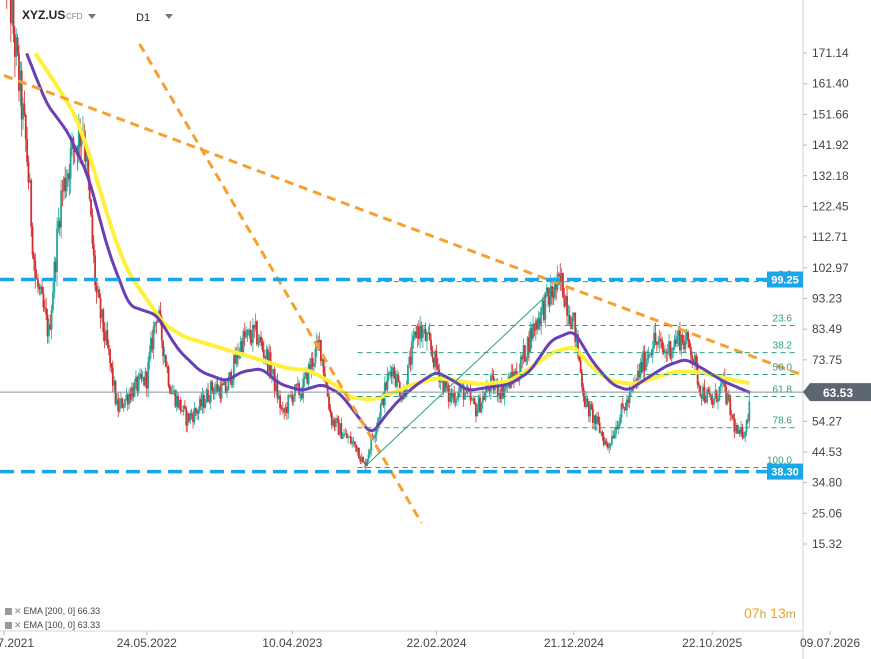  Describe the element at coordinates (92, 16) in the screenshot. I see `symbol-dropdown-icon` at that location.